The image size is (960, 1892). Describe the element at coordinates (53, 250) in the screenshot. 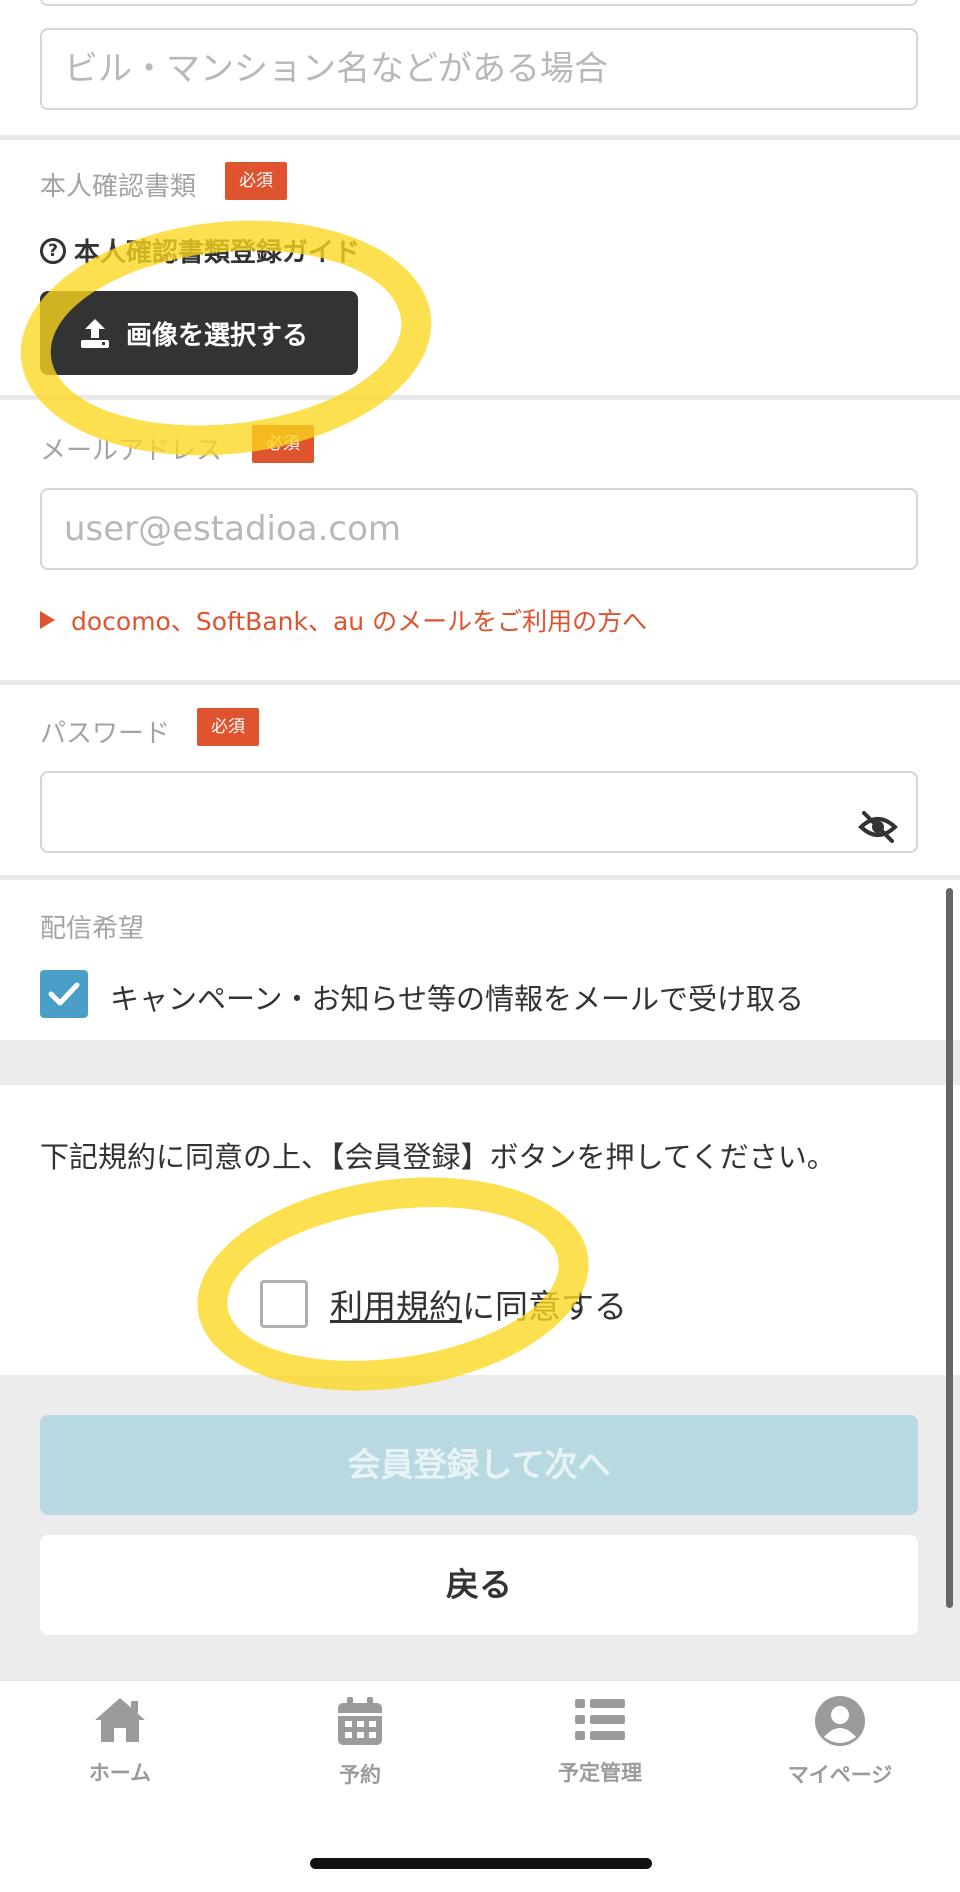

I see `question-circle-icon: ?` at that location.